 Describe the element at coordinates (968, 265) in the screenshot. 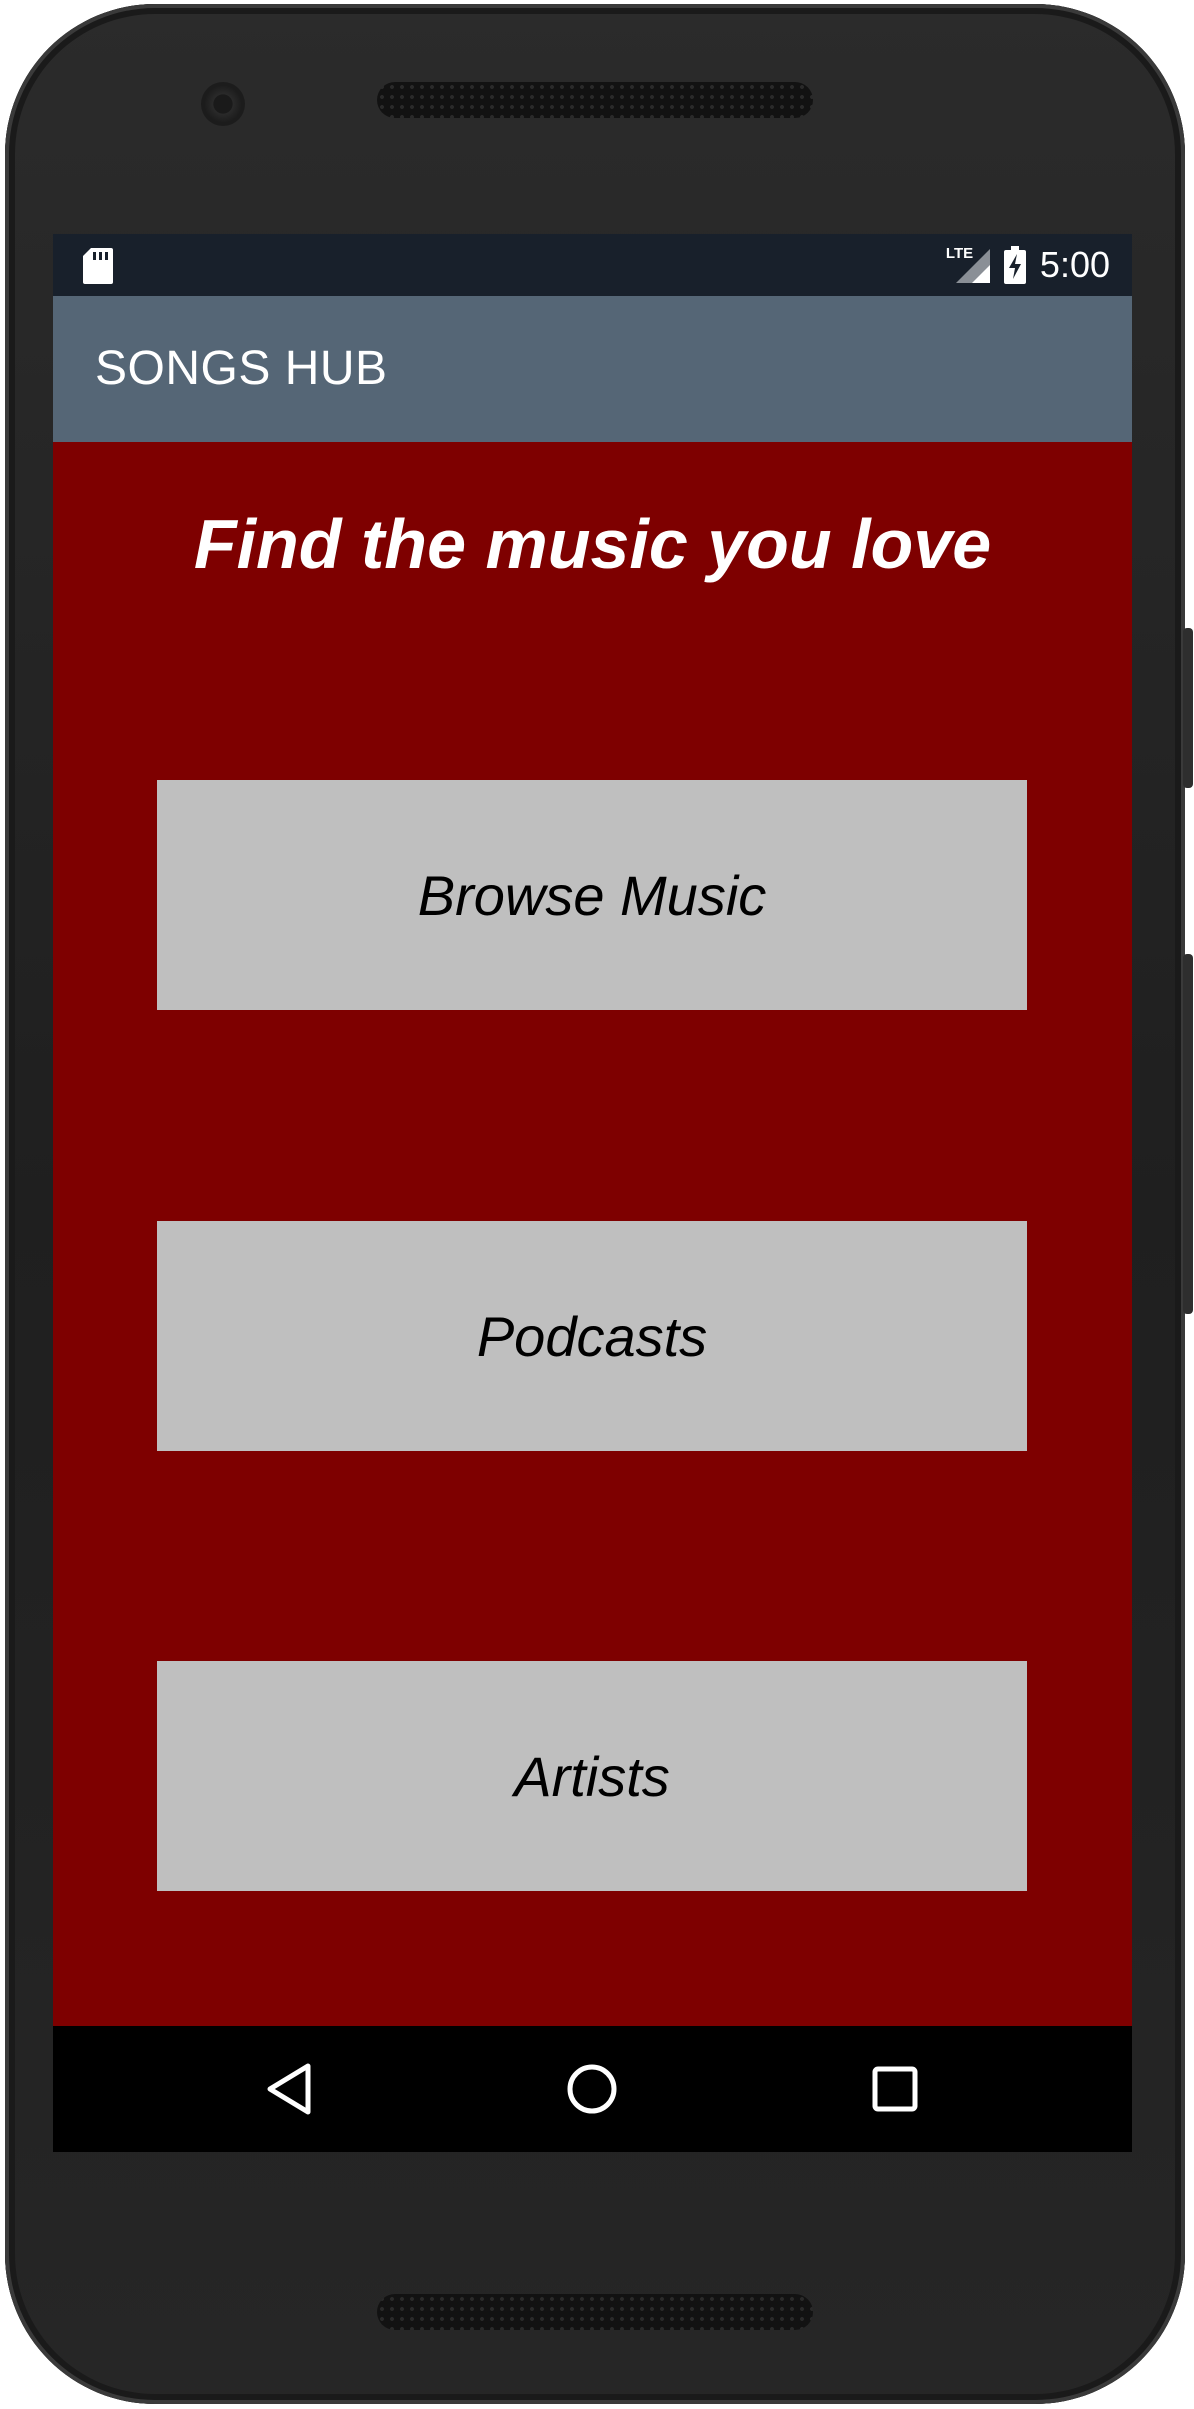

I see `lte-signal-icon: LTE` at that location.